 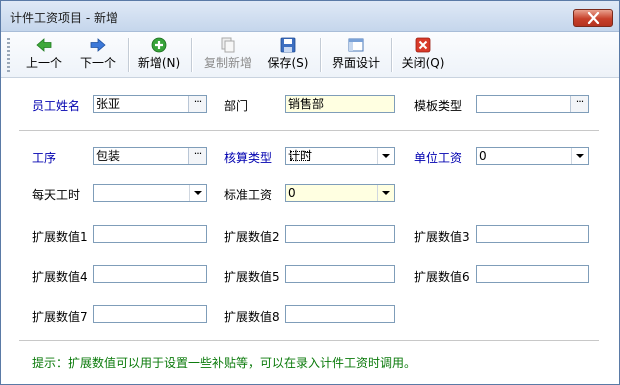 I want to click on toolbar: 上一个 下一个 新增(N) 复制新增 保存(S) 界面设计 关闭(Q), so click(x=310, y=55).